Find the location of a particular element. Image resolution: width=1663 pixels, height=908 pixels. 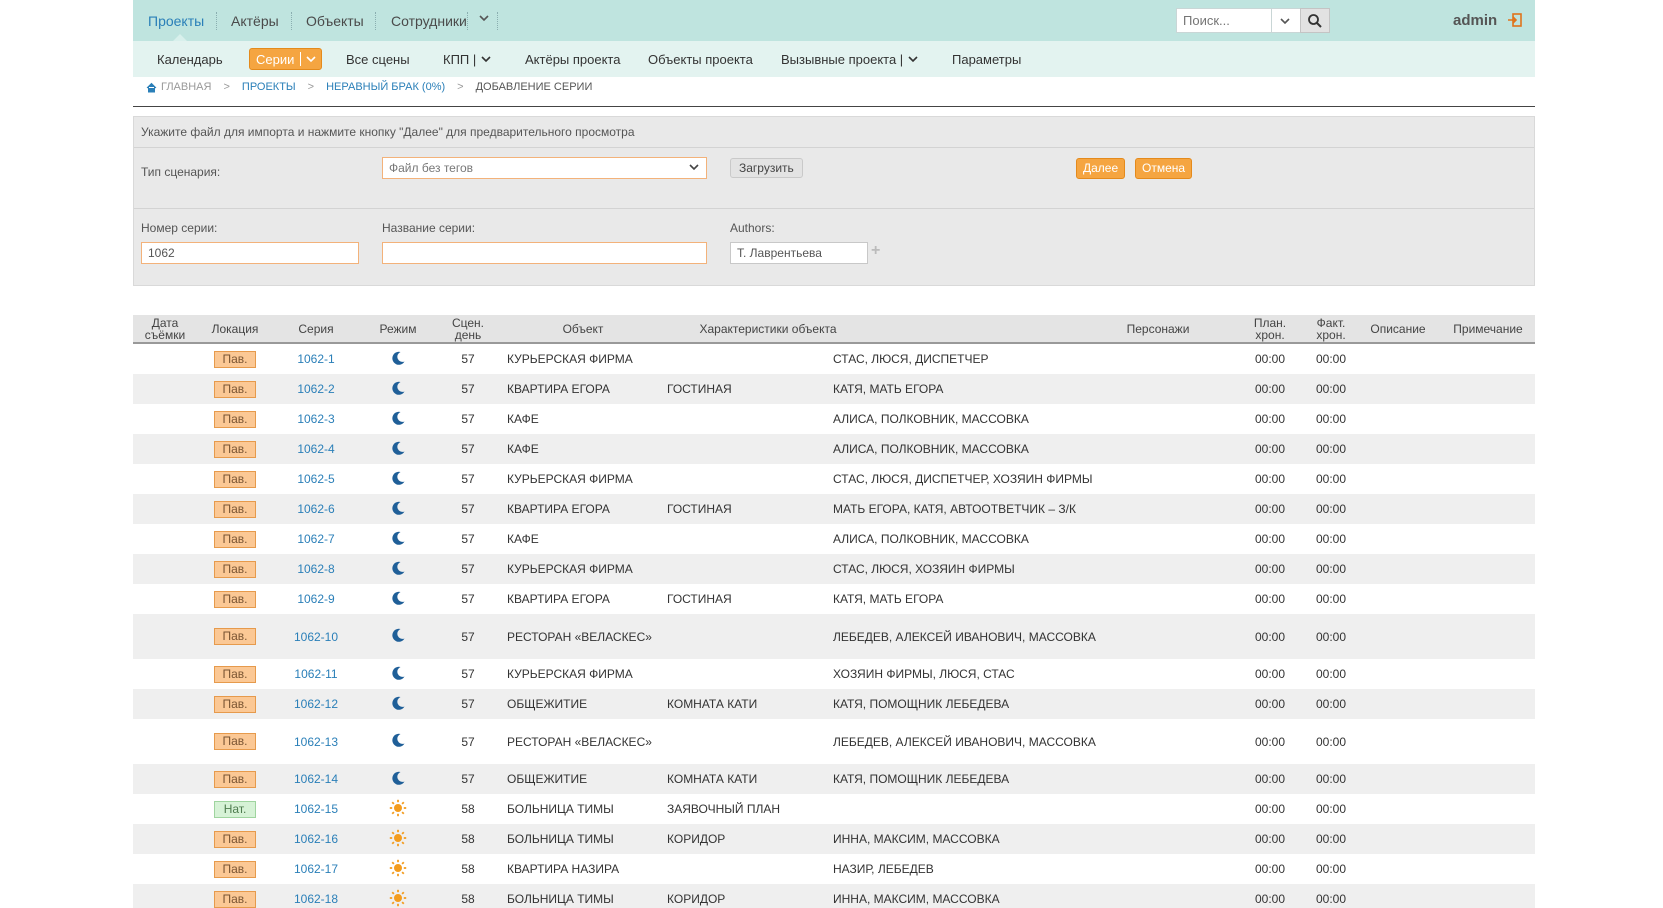

search-button is located at coordinates (1315, 20).